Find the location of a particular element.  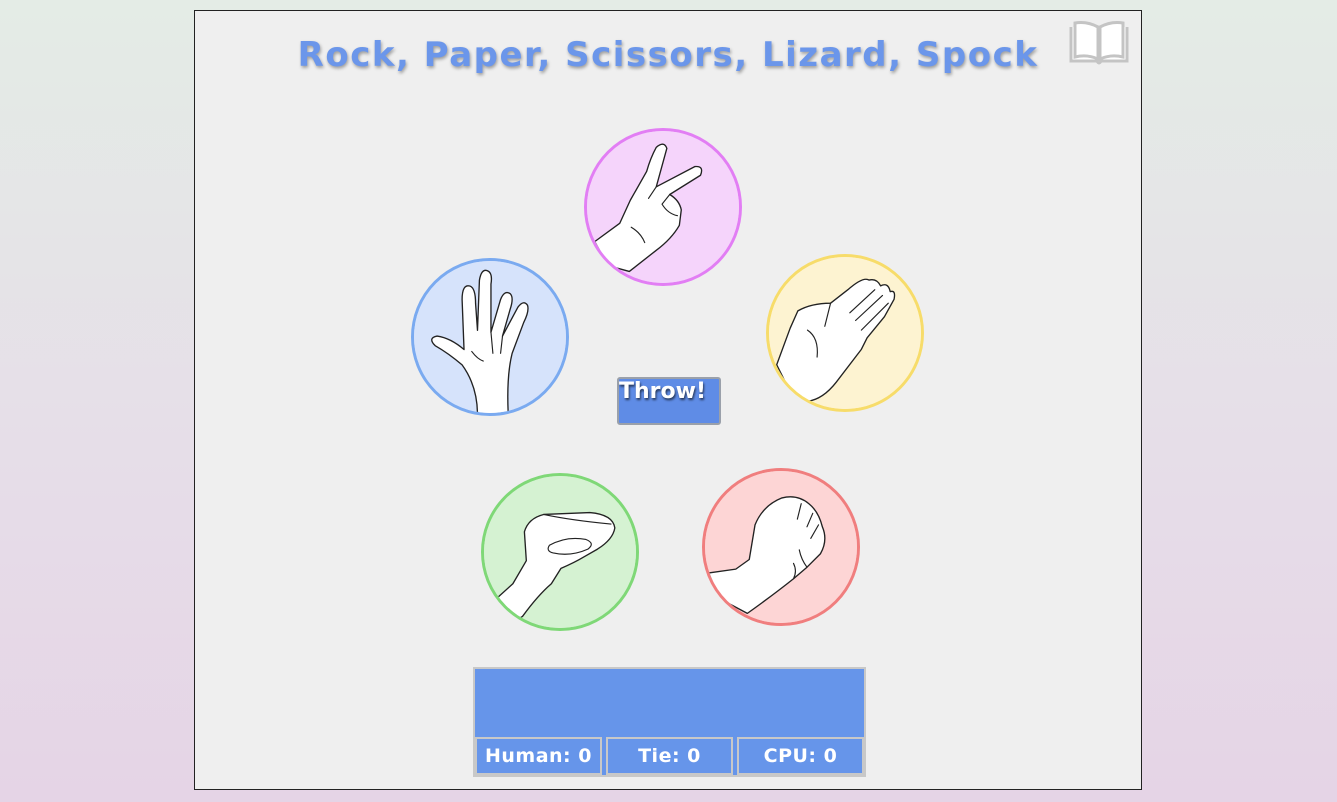

tie-score: Tie: 0 is located at coordinates (669, 756).